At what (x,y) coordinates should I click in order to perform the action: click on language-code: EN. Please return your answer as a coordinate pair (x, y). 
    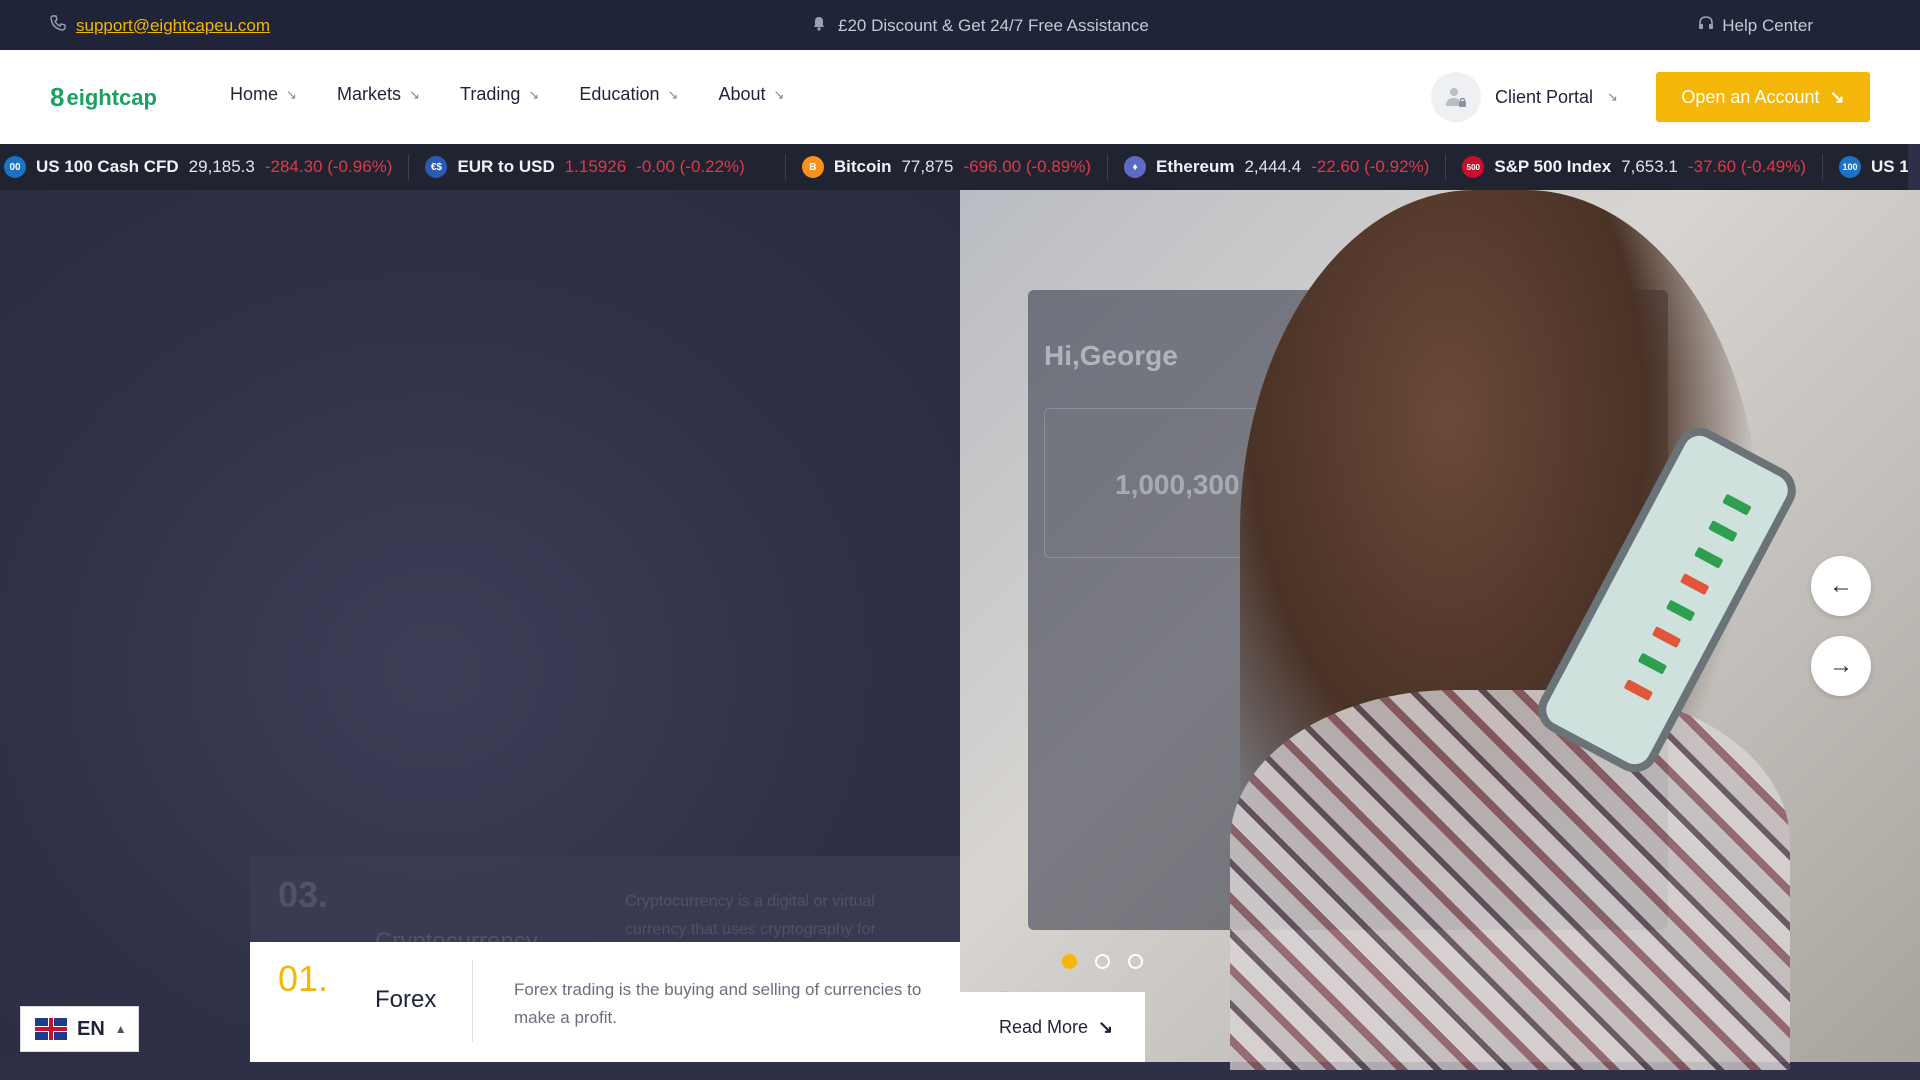
    Looking at the image, I should click on (91, 1028).